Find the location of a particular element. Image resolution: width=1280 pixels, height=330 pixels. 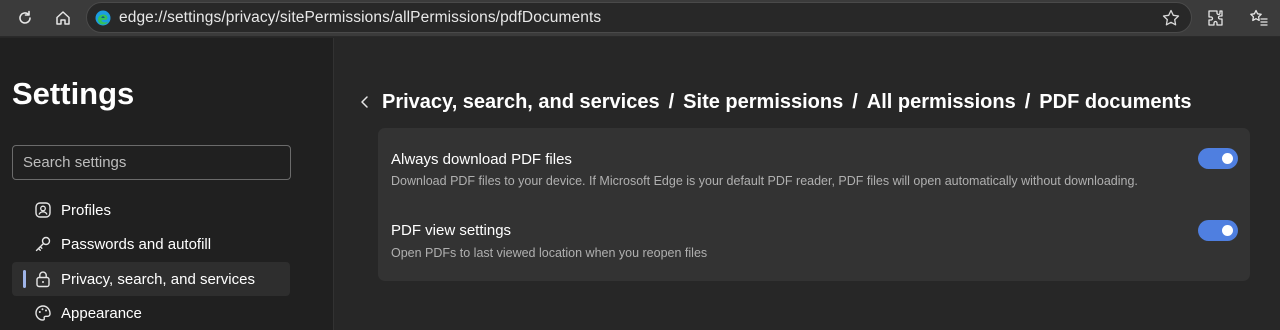

sidebar-item-profiles: Profiles is located at coordinates (151, 210).